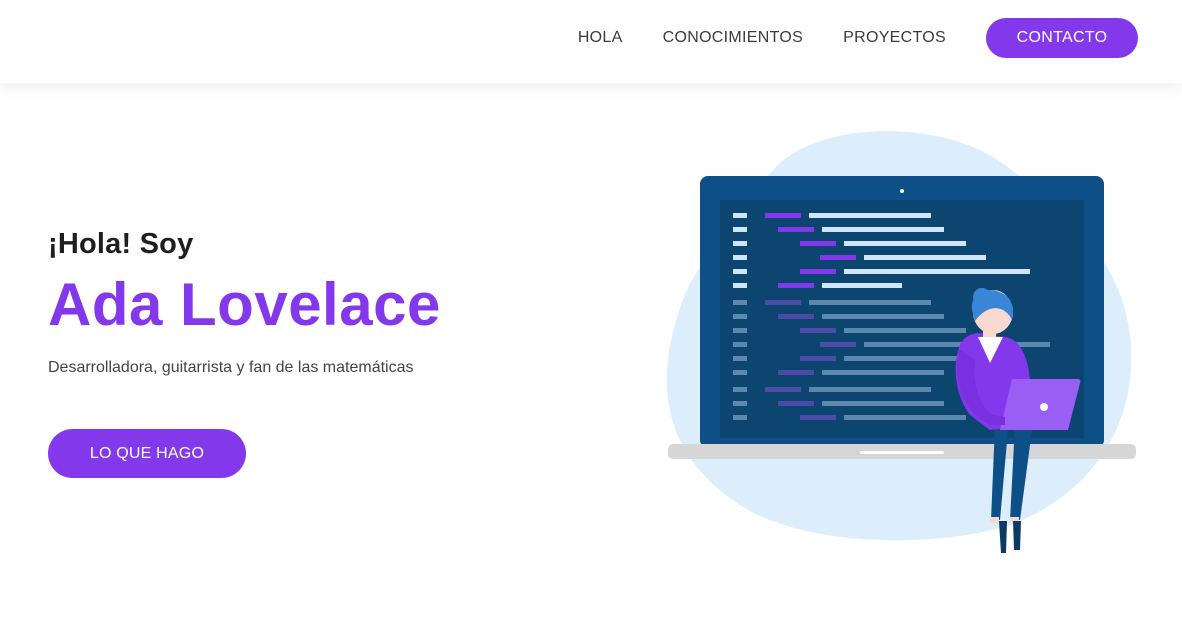 The width and height of the screenshot is (1182, 639). What do you see at coordinates (902, 452) in the screenshot?
I see `laptop-base-notch` at bounding box center [902, 452].